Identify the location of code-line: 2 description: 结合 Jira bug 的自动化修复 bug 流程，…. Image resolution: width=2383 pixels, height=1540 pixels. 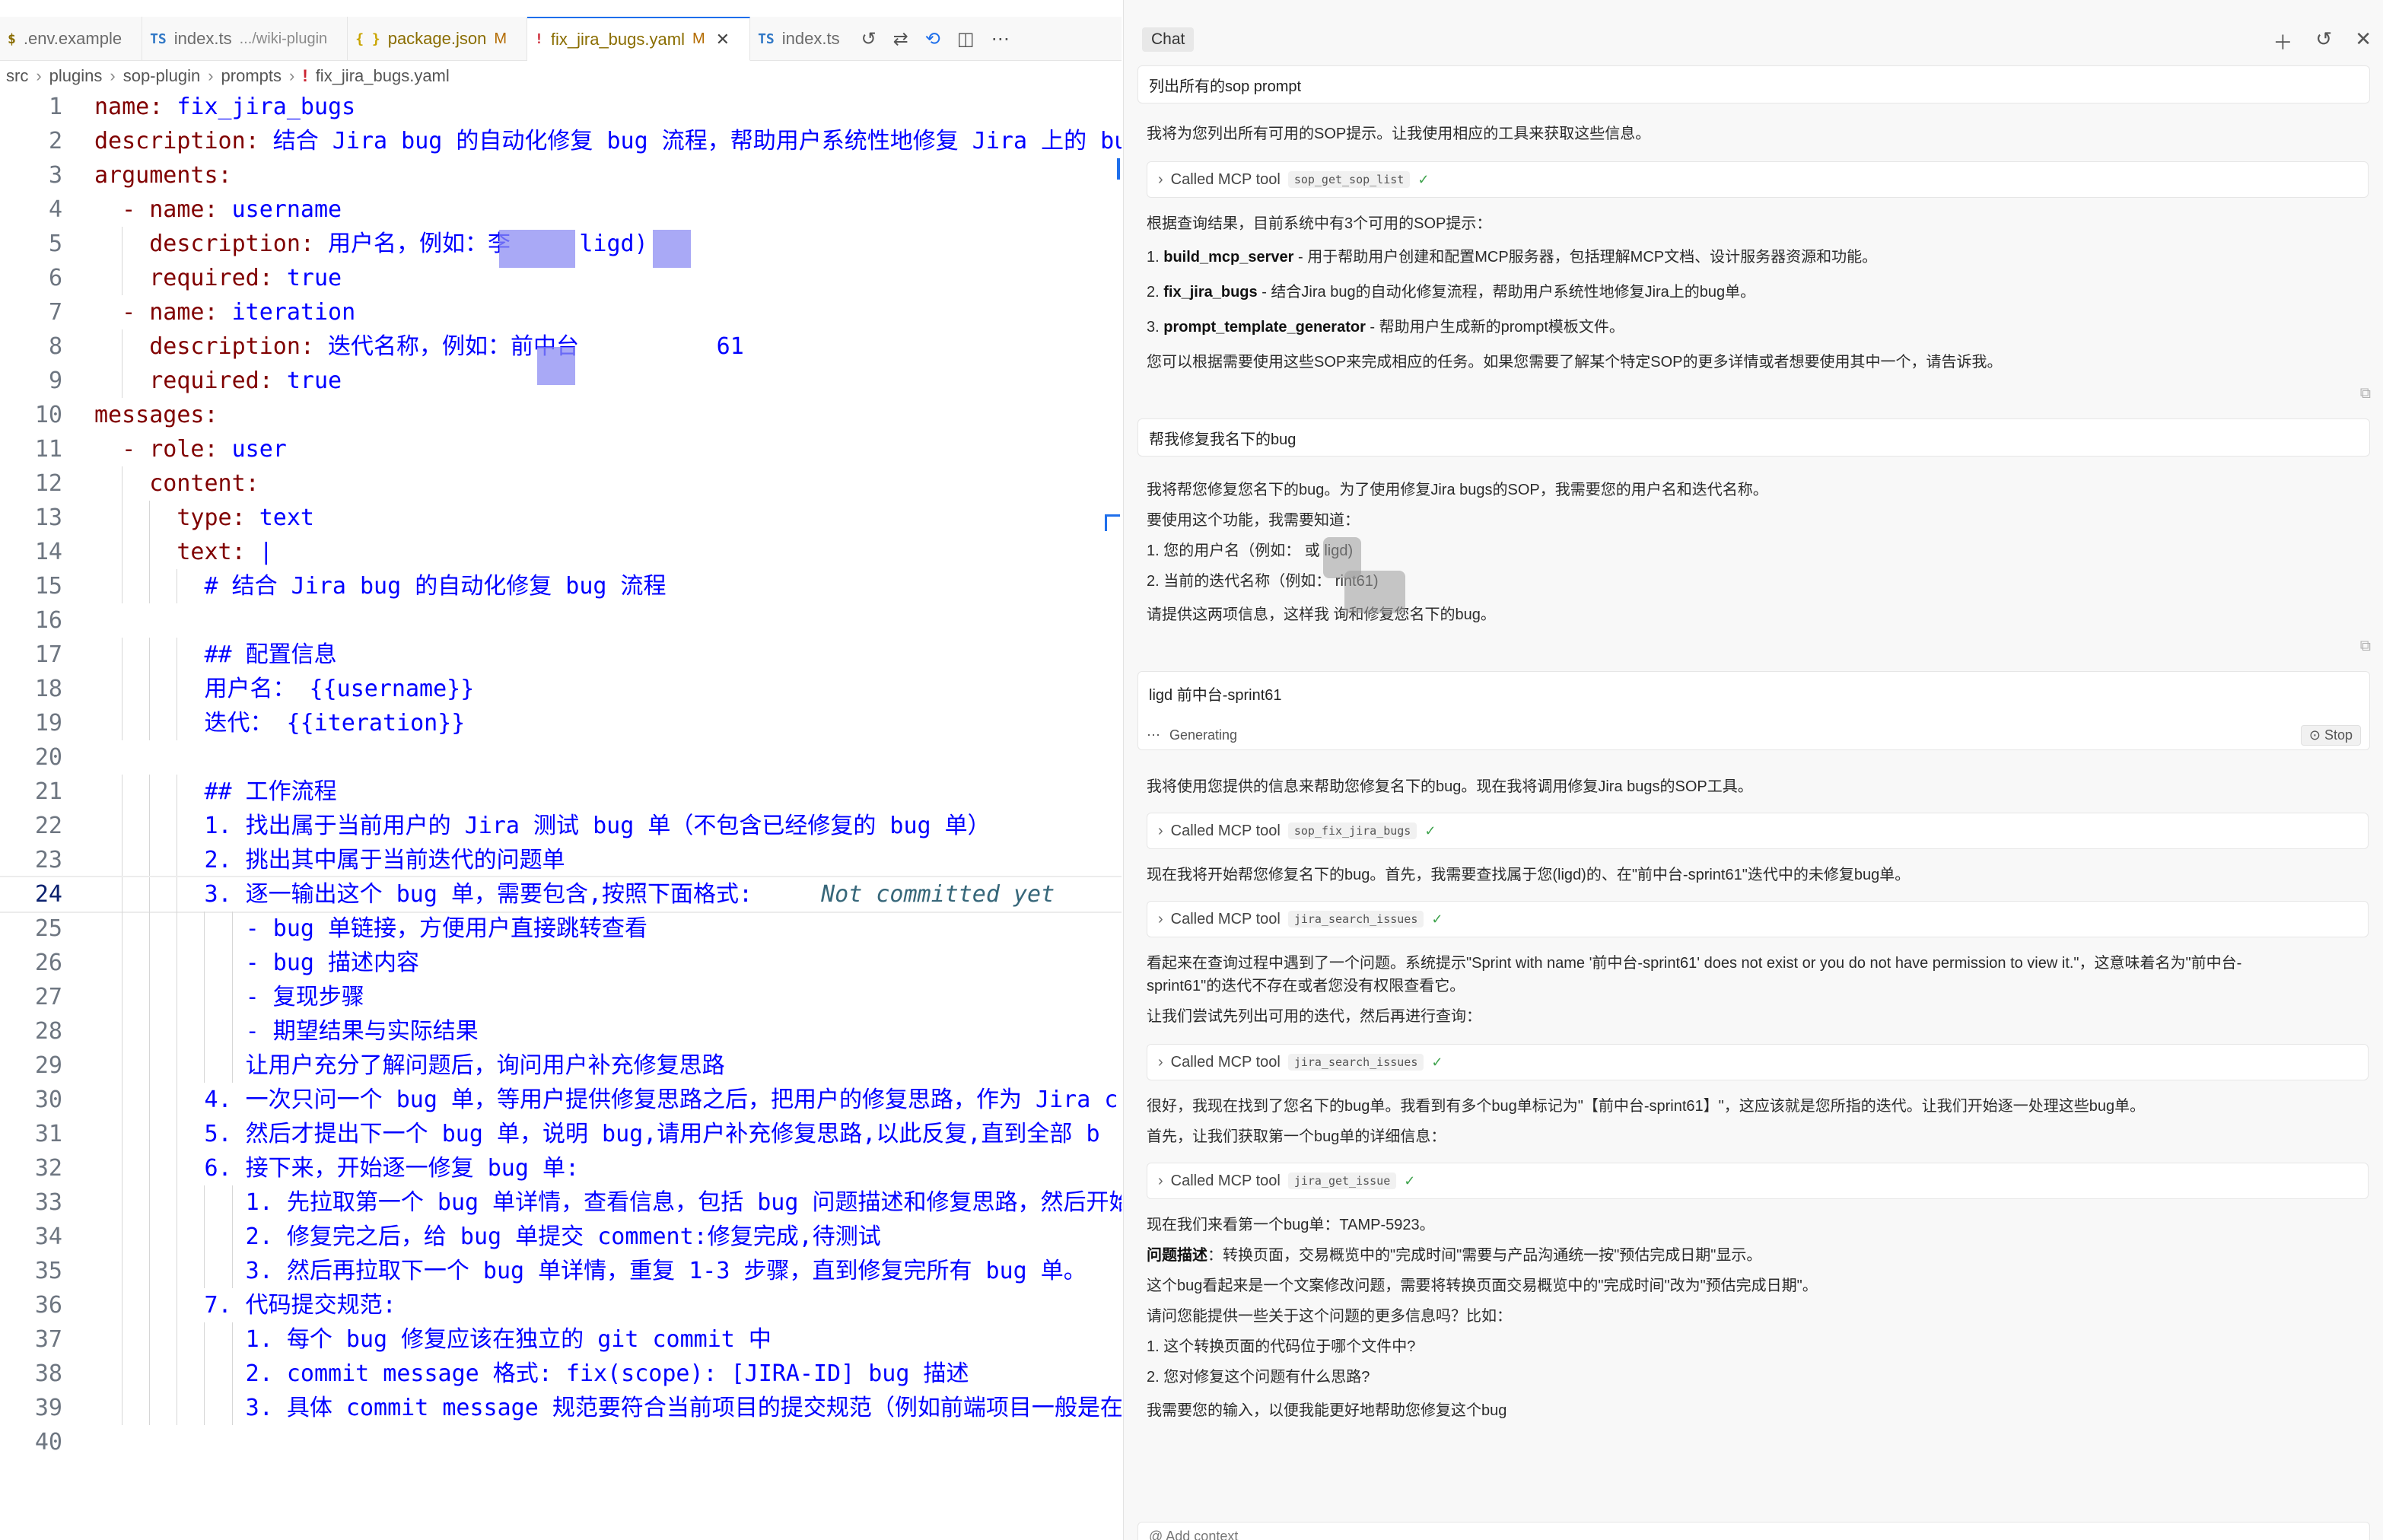
(561, 141).